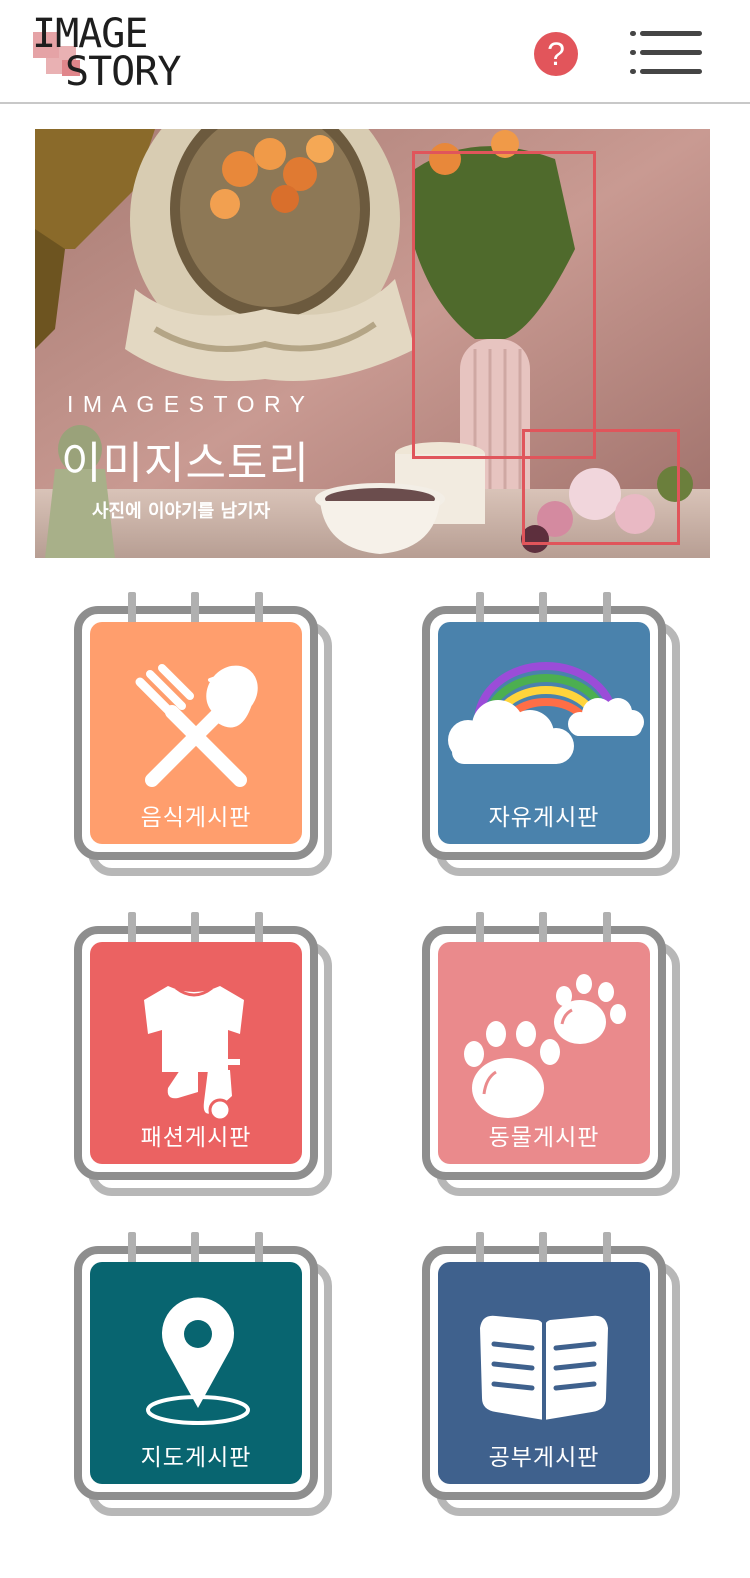  I want to click on board-face: 지도게시판, so click(196, 1373).